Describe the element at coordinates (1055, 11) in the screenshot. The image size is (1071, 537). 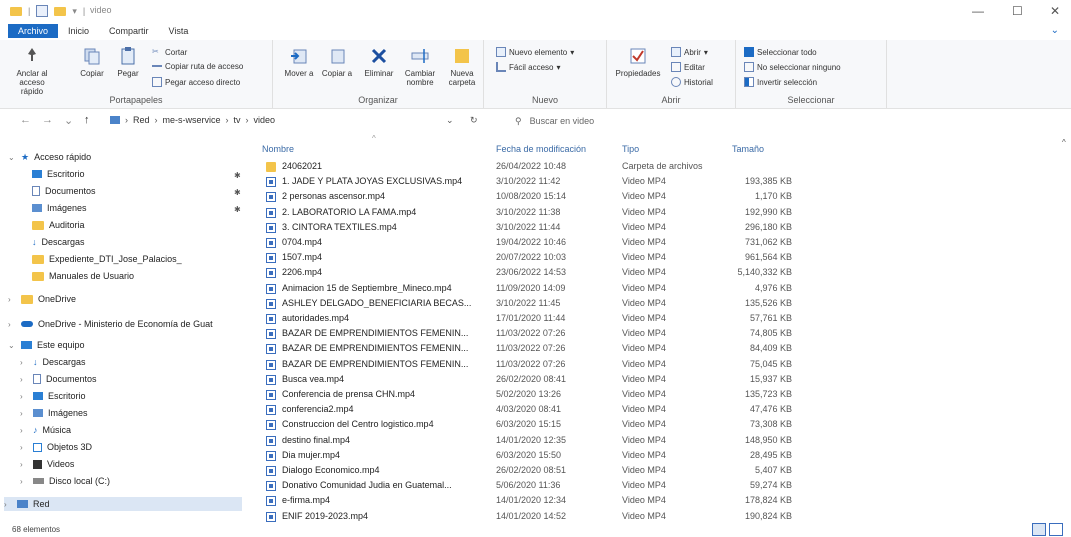
I see `close-button: ✕` at that location.